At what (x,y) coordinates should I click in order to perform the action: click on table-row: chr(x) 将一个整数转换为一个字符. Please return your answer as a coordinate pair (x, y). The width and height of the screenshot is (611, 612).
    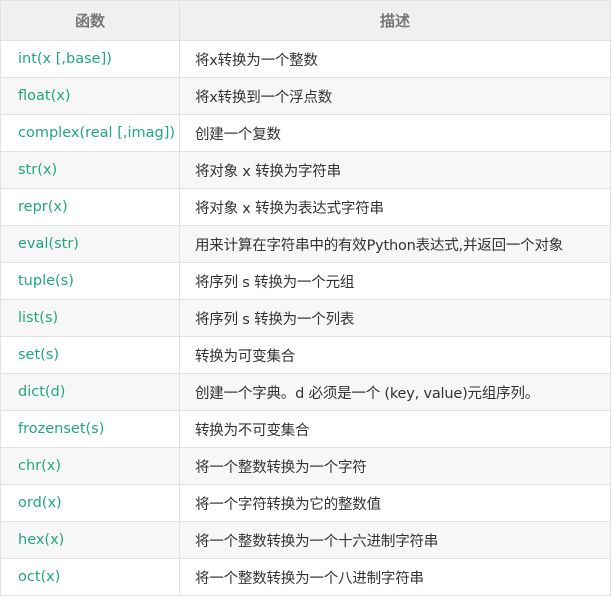
    Looking at the image, I should click on (305, 466).